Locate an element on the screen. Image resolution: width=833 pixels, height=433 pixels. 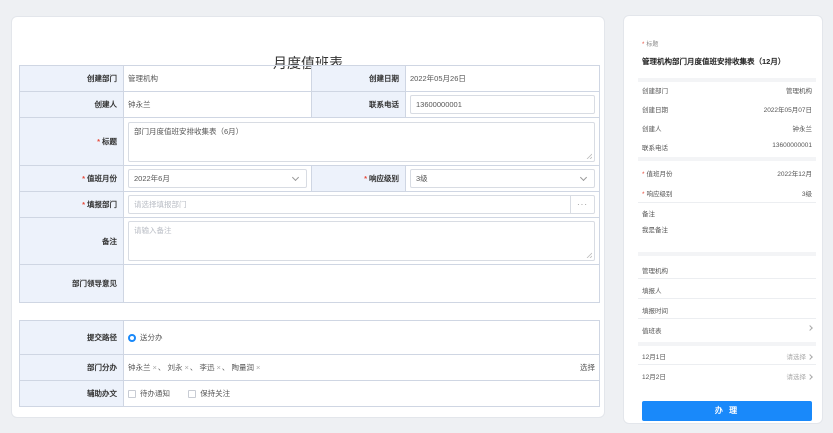
phone-input: 13600000001 is located at coordinates (502, 104).